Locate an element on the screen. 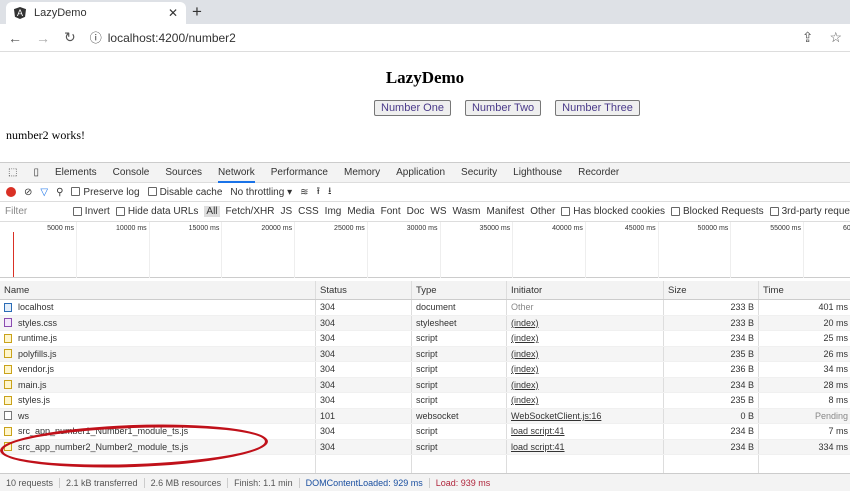 This screenshot has height=491, width=850. browser-tab: A LazyDemo ✕ is located at coordinates (96, 13).